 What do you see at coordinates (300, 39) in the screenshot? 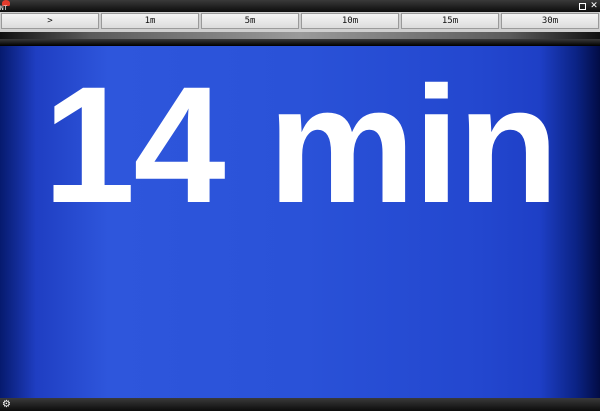
I see `toolbar-shadow-band` at bounding box center [300, 39].